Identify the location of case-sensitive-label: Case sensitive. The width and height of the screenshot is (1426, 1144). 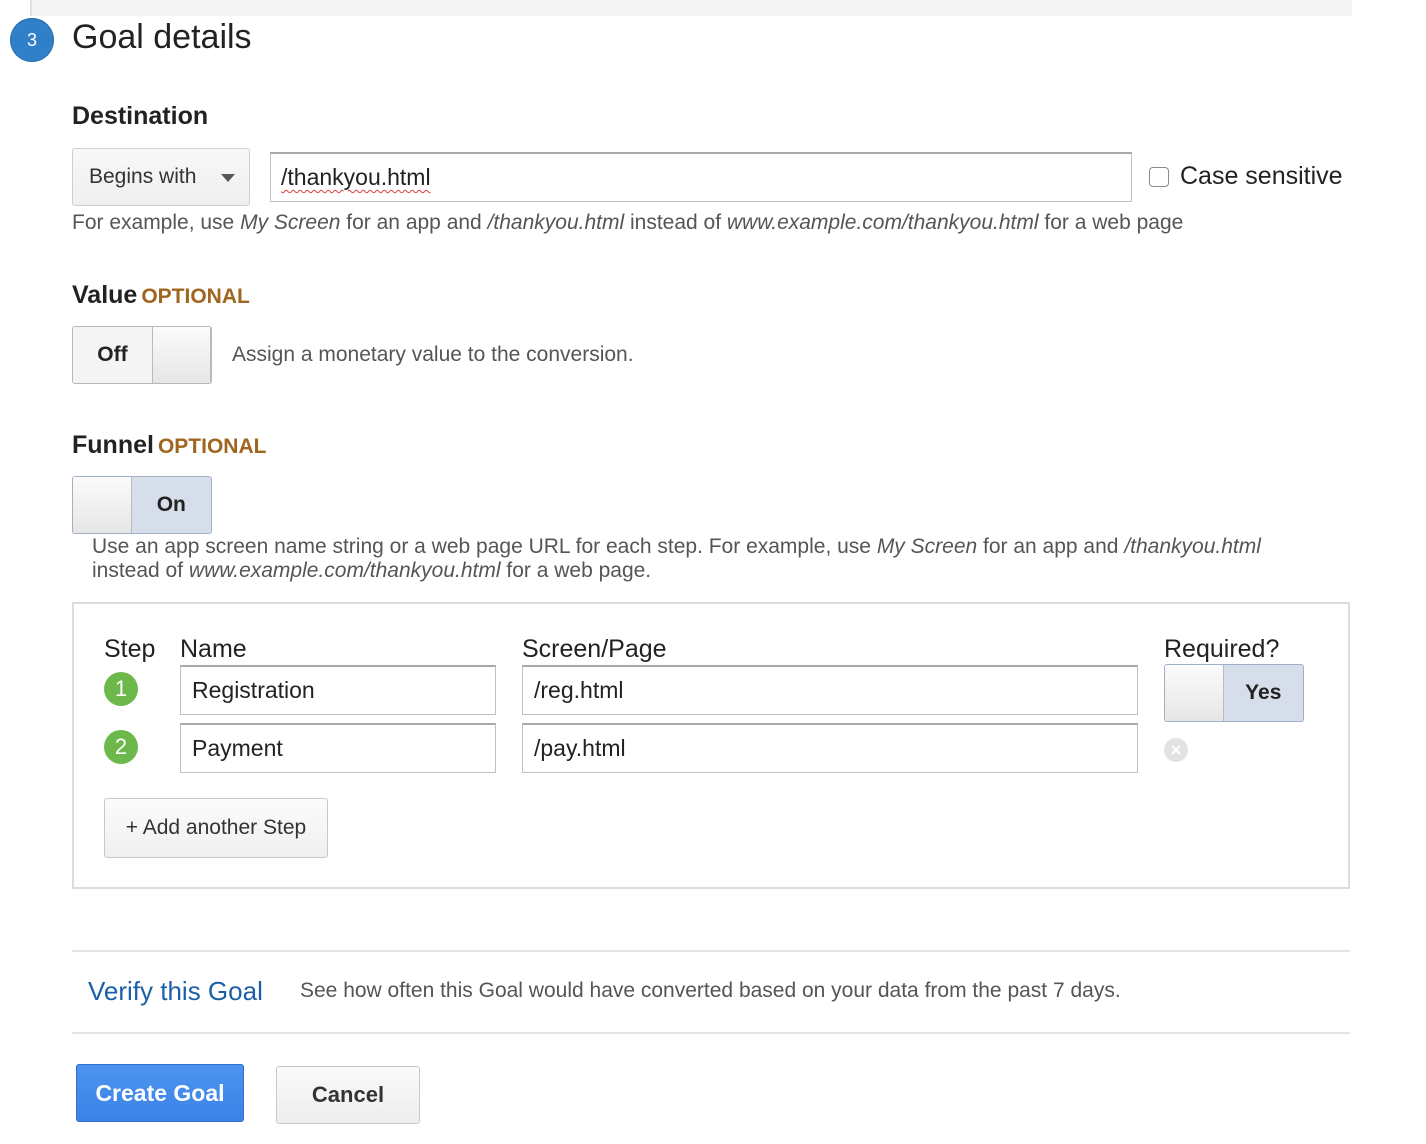
(1261, 176).